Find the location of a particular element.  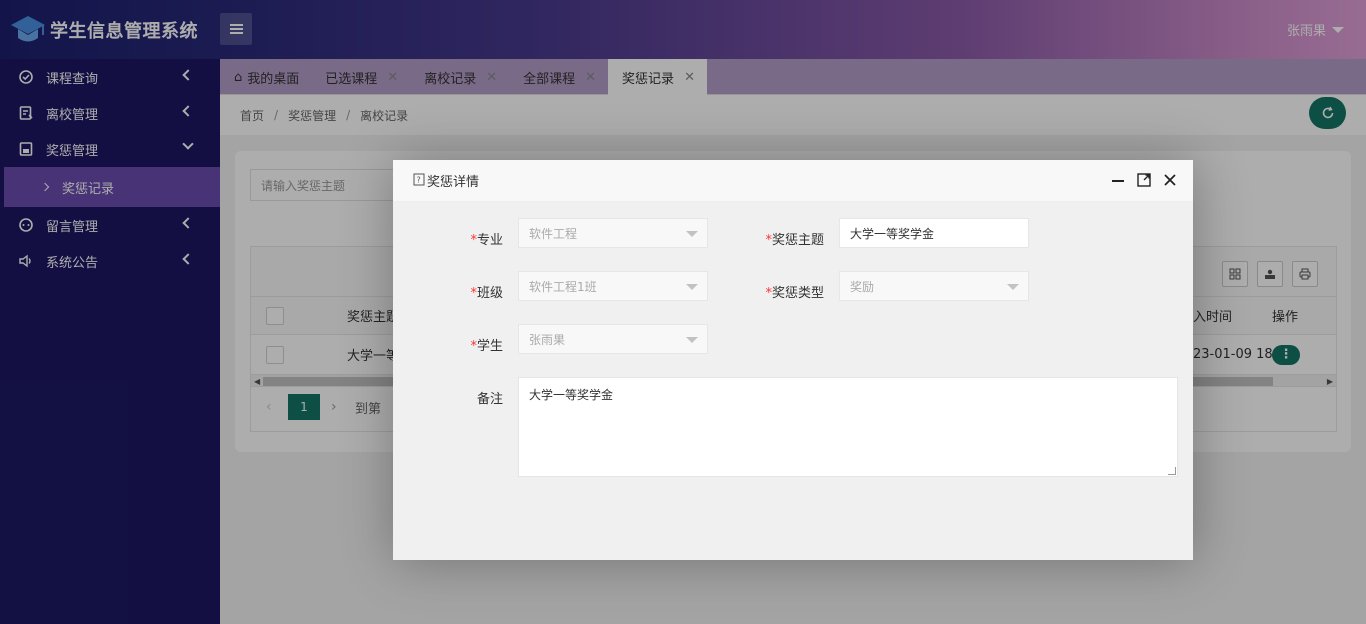

class-select-value: 软件工程1班 is located at coordinates (563, 286).